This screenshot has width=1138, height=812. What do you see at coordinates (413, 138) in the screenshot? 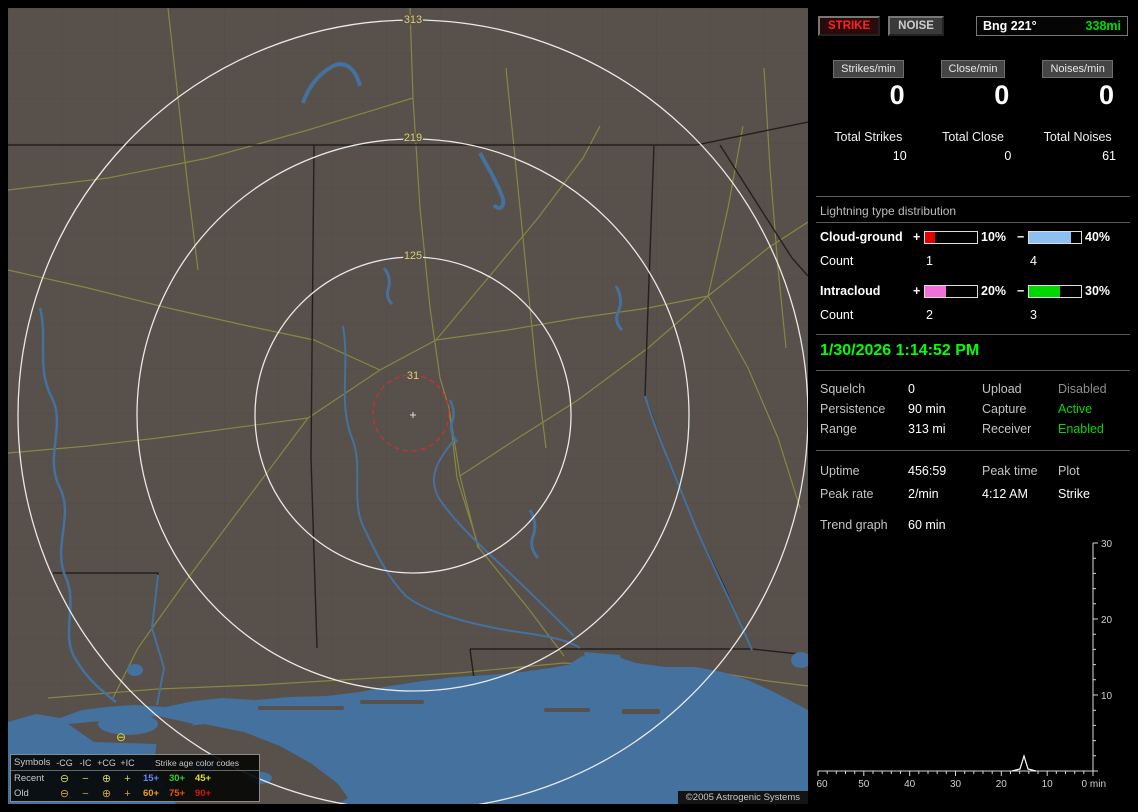
I see `ring-label-219: 219` at bounding box center [413, 138].